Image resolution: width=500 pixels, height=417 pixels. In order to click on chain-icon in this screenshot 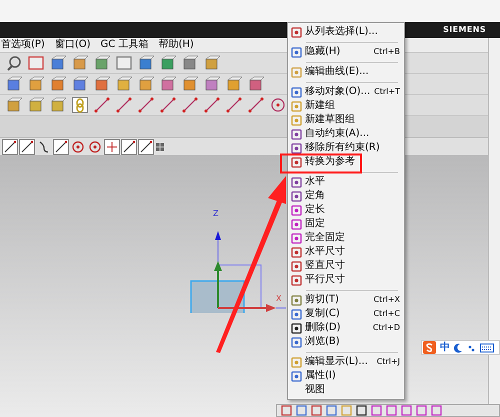, I will do `click(80, 105)`.